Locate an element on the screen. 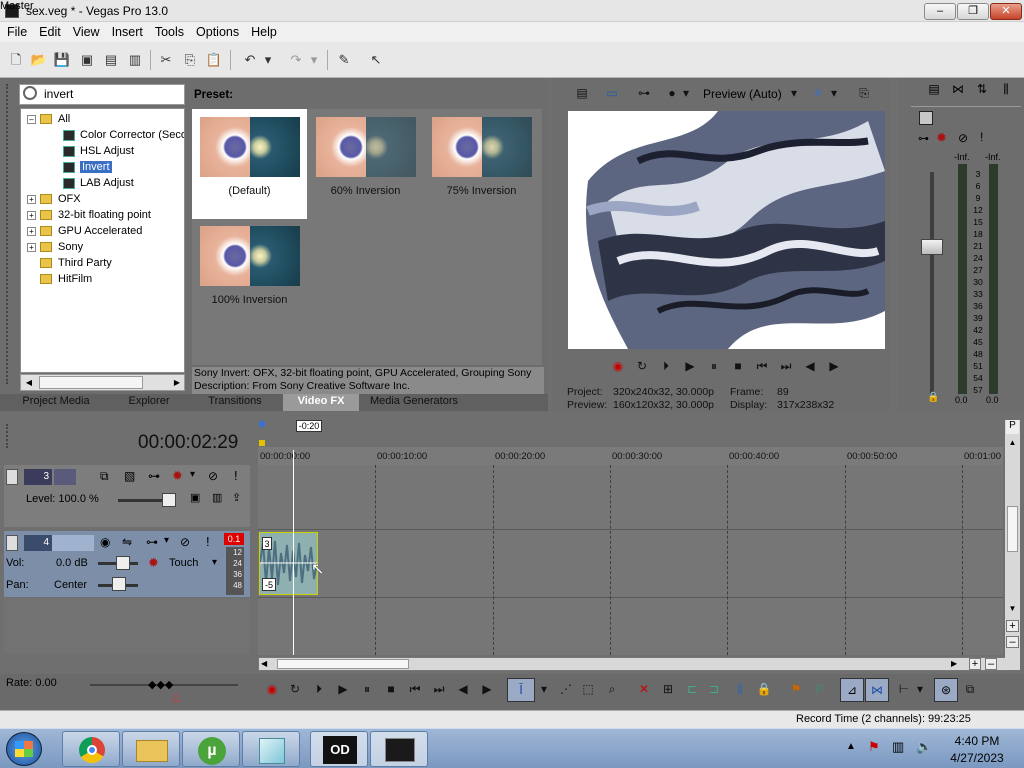 The height and width of the screenshot is (768, 1024). taskbar-vegas is located at coordinates (399, 749).